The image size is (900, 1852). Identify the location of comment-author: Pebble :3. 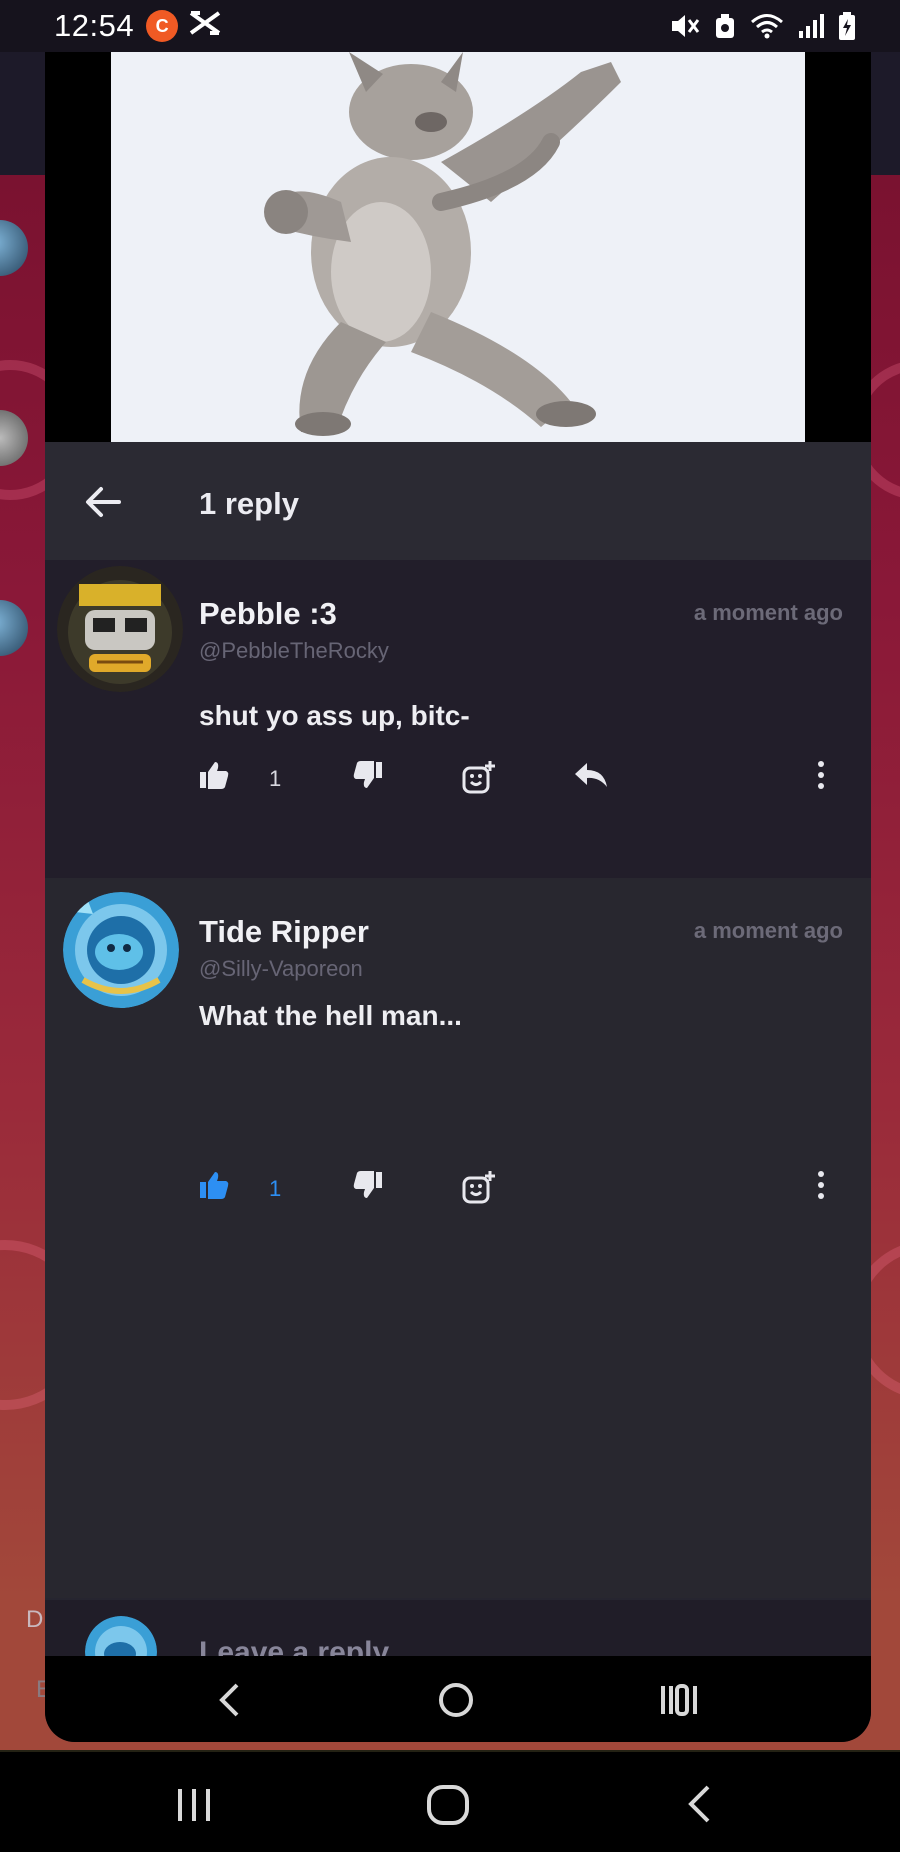
(268, 614).